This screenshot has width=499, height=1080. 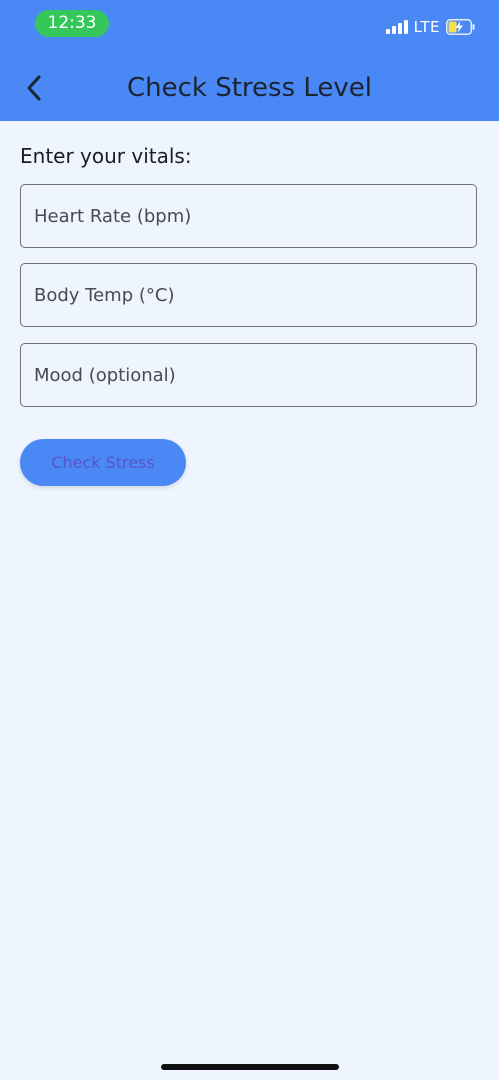 What do you see at coordinates (396, 27) in the screenshot?
I see `signal-strength-icon` at bounding box center [396, 27].